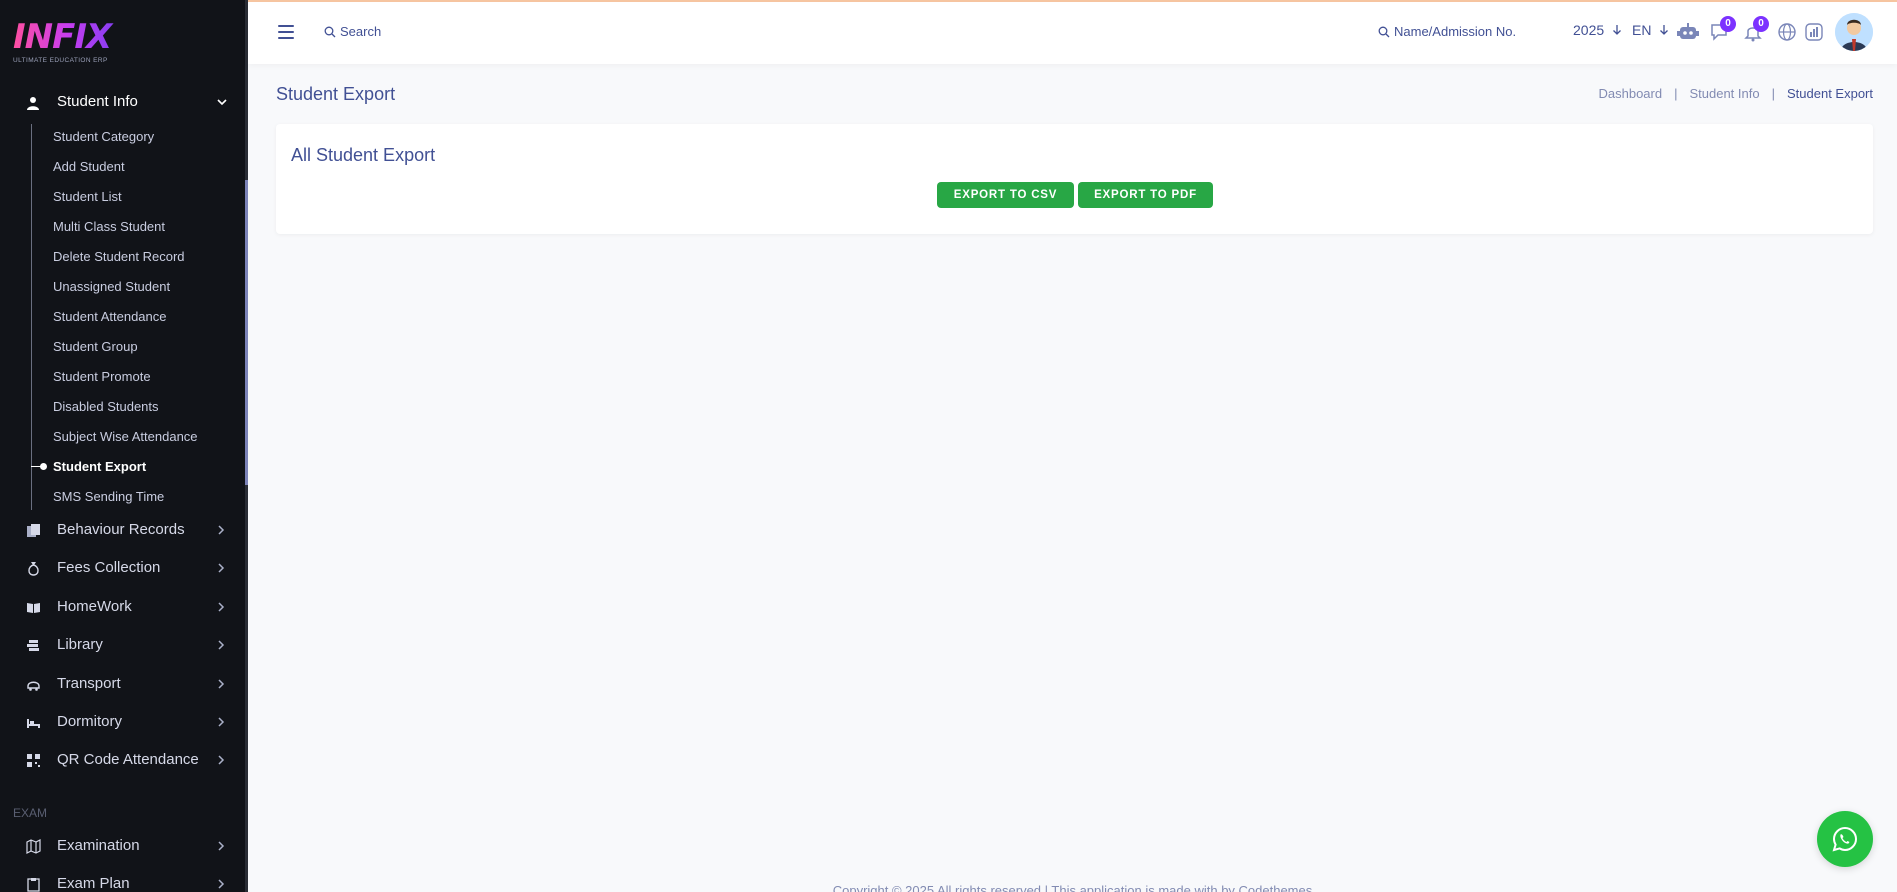 The height and width of the screenshot is (892, 1897). Describe the element at coordinates (109, 567) in the screenshot. I see `sidebar-item-label: Fees Collection` at that location.